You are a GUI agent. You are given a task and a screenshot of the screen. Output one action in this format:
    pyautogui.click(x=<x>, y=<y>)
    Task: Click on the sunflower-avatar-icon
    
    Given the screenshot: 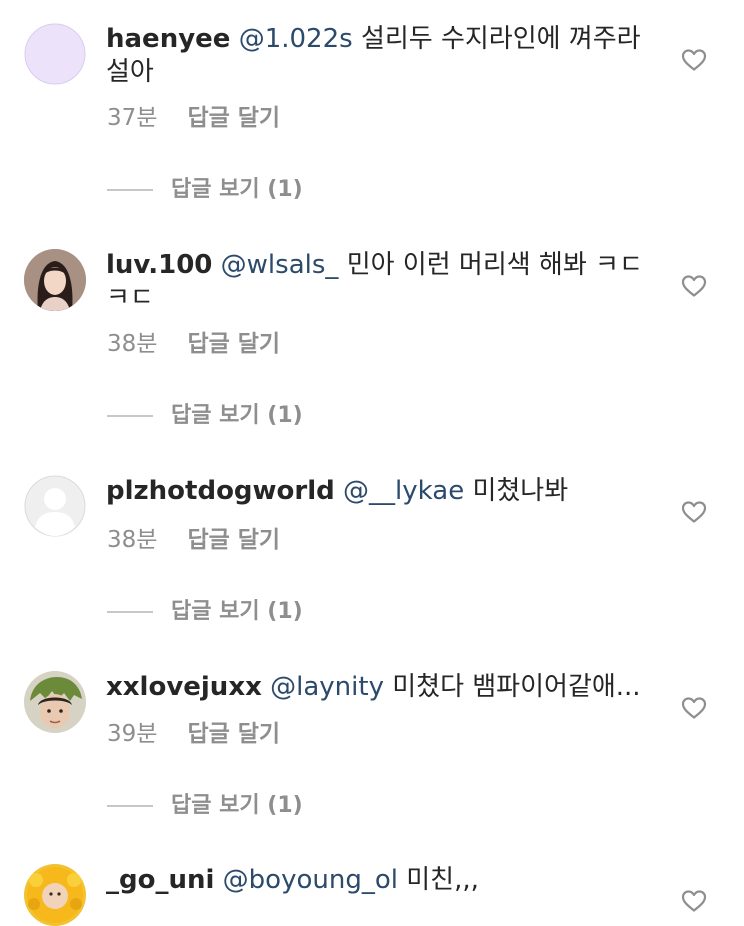 What is the action you would take?
    pyautogui.click(x=55, y=895)
    